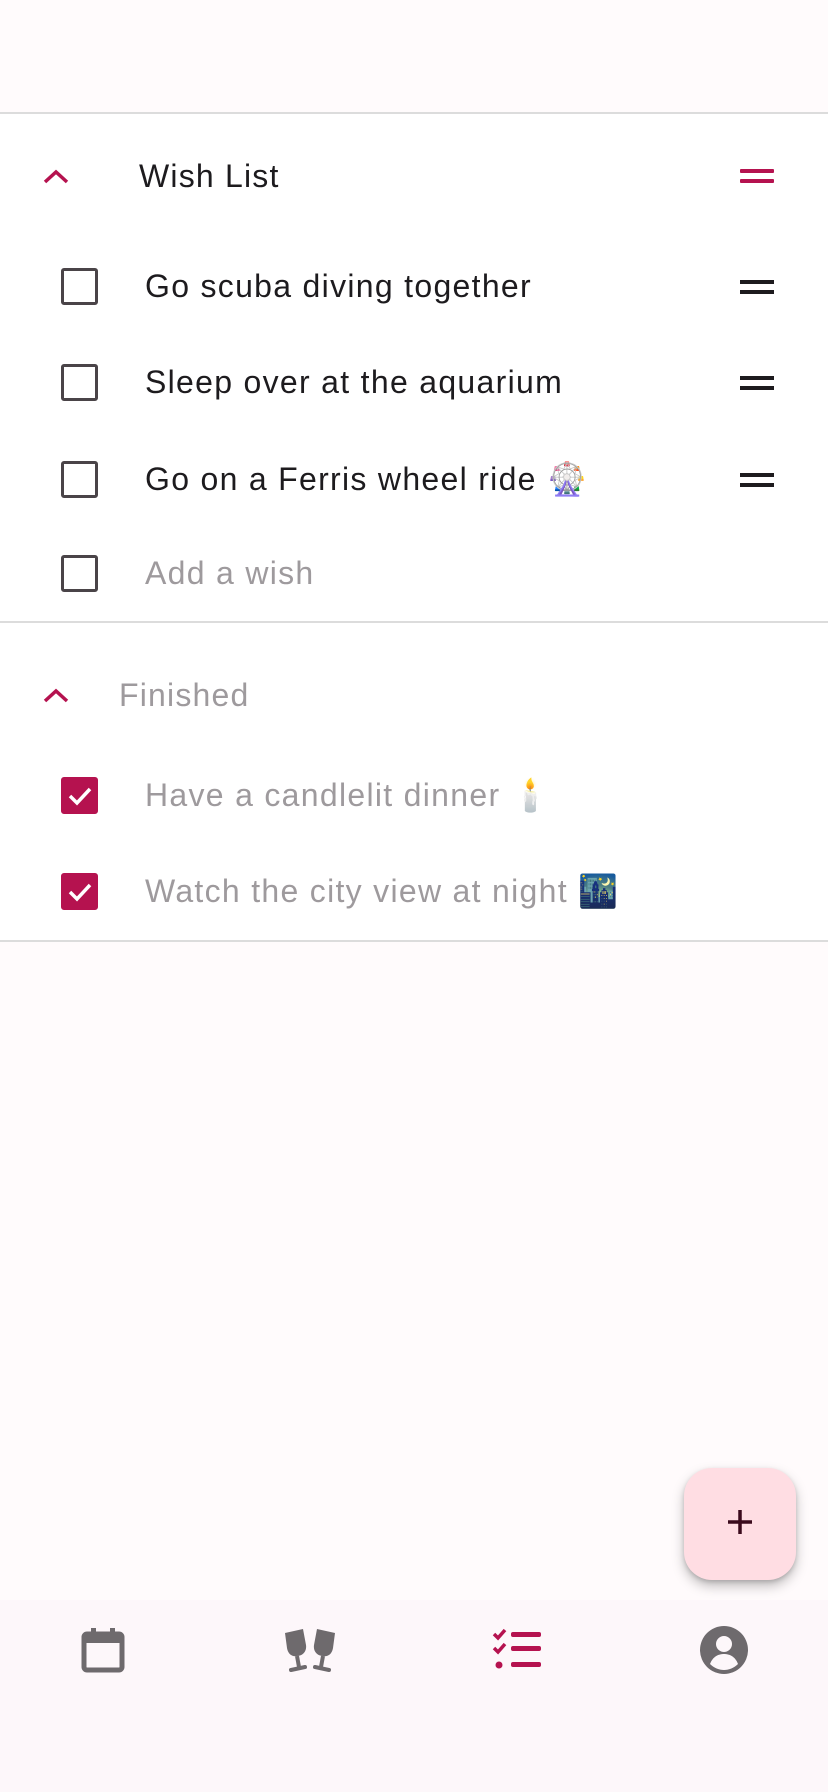  I want to click on nav-checklist, so click(517, 1652).